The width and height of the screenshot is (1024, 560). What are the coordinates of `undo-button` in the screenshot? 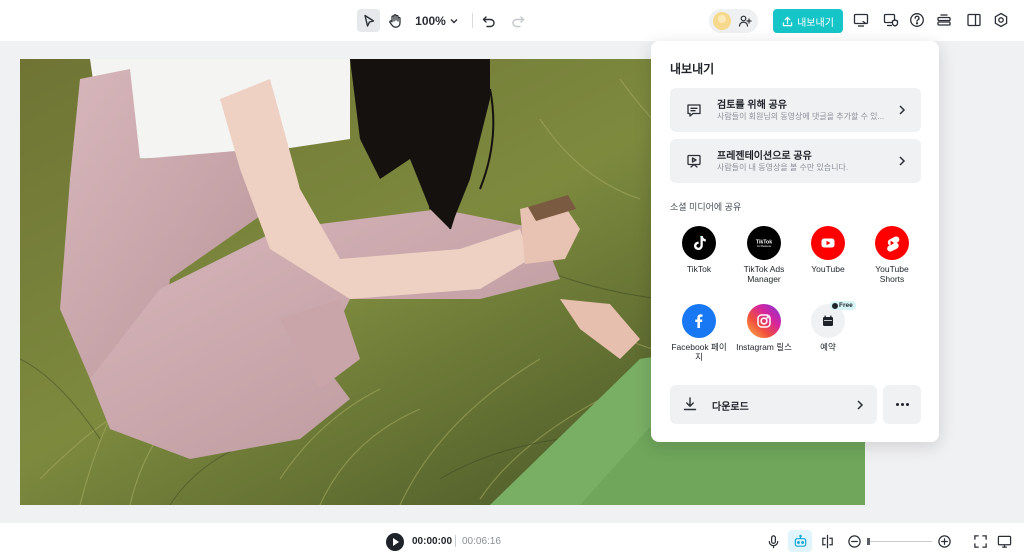 It's located at (489, 20).